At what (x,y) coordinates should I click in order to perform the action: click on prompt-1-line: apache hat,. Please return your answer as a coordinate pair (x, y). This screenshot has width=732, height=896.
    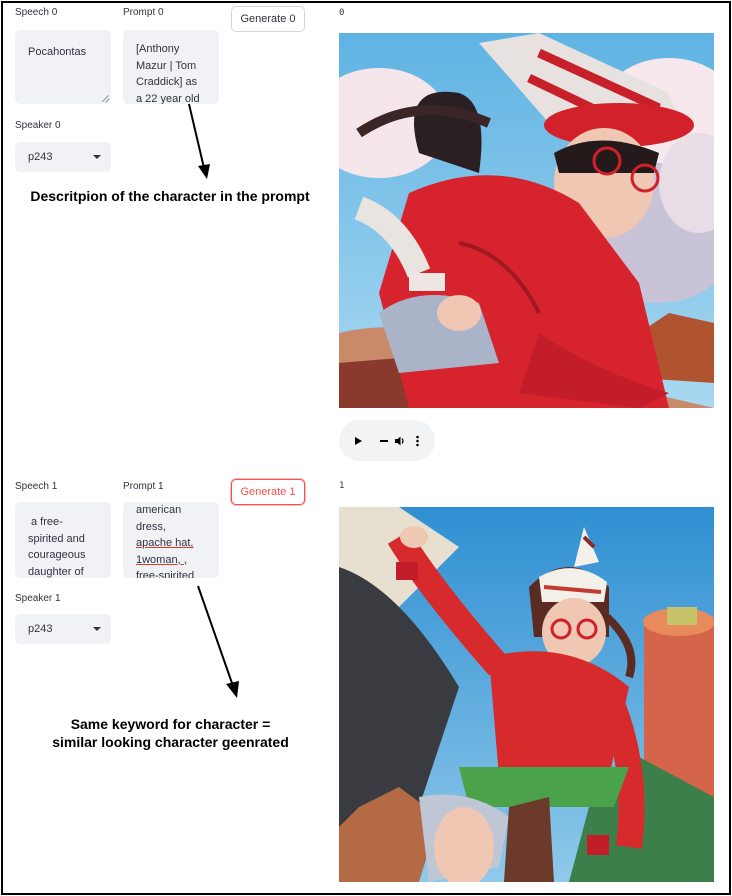
    Looking at the image, I should click on (165, 543).